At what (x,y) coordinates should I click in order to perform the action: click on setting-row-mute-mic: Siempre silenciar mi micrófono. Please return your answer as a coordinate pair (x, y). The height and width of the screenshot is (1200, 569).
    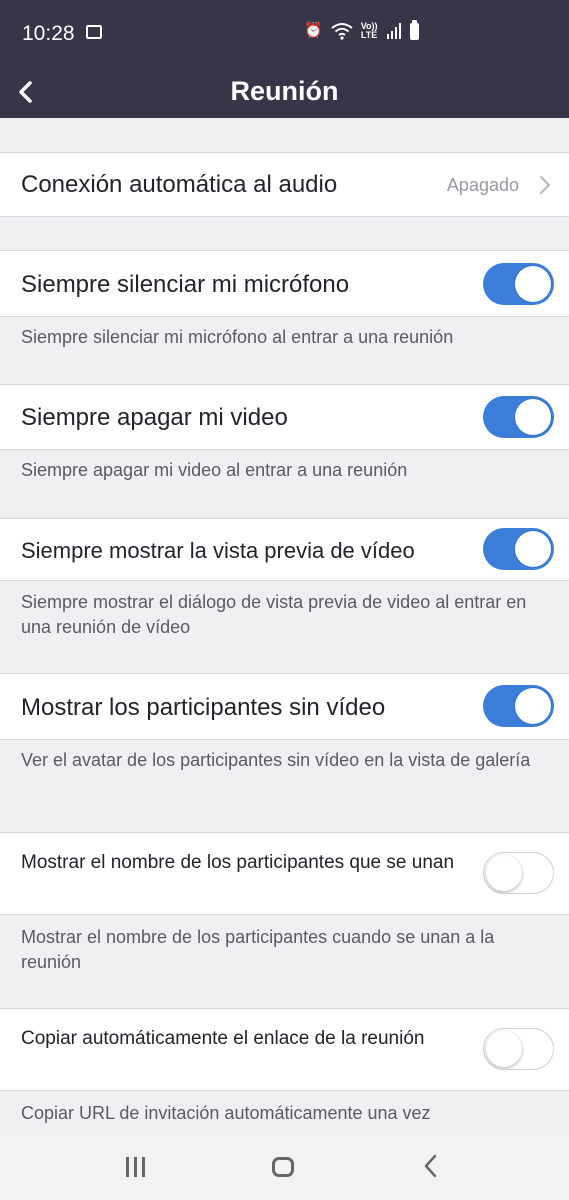
    Looking at the image, I should click on (284, 283).